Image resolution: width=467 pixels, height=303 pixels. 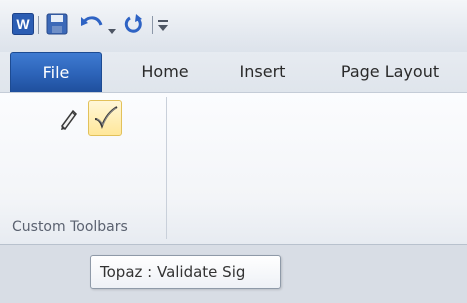 I want to click on checkmark-icon, so click(x=106, y=120).